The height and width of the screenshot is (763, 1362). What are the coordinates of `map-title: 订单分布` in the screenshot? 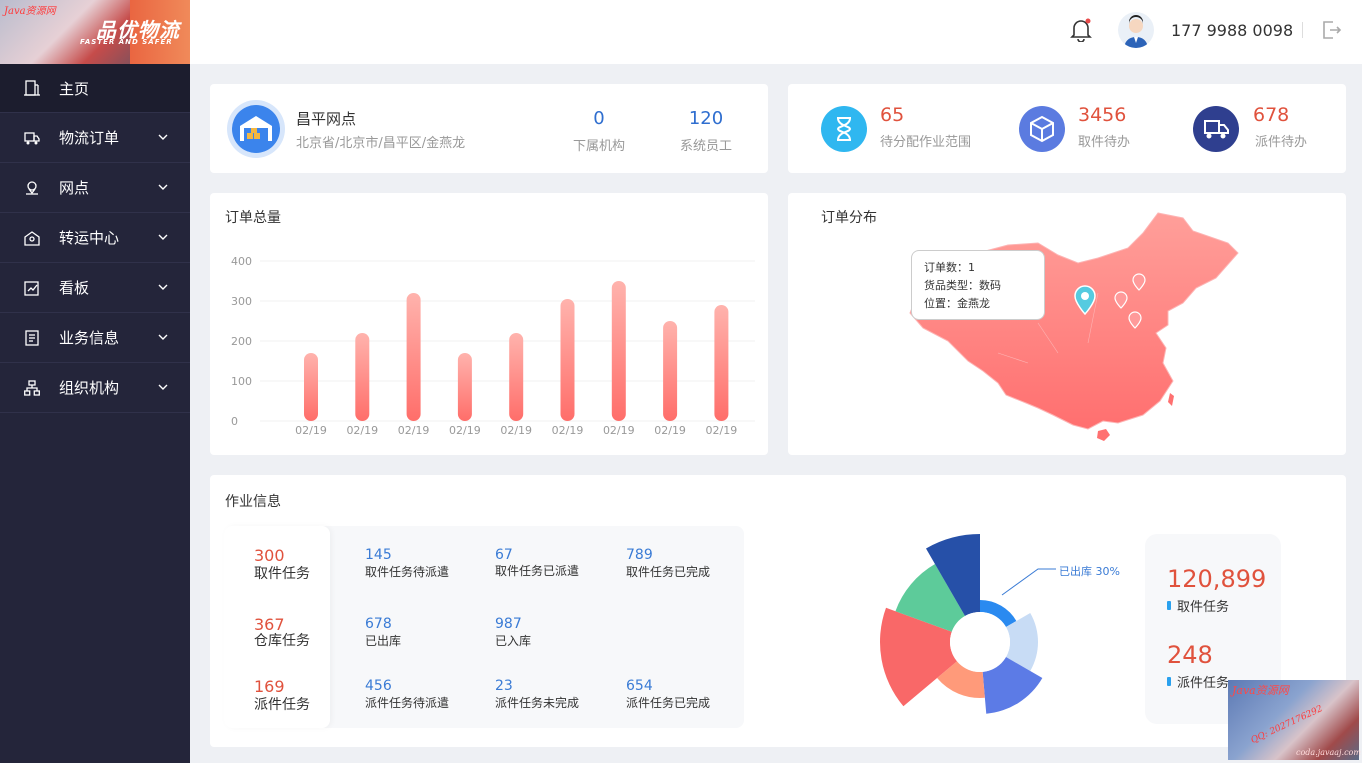 It's located at (849, 218).